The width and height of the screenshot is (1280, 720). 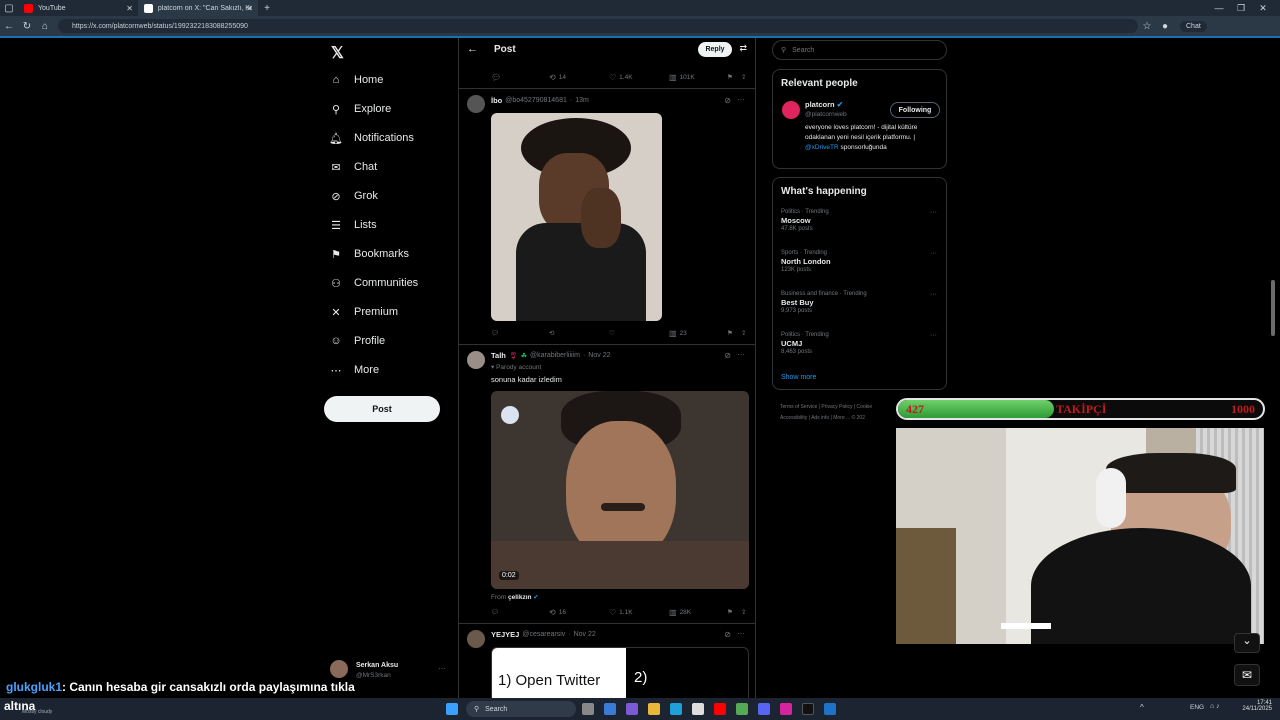 I want to click on more-circle-icon: ⋯, so click(x=336, y=370).